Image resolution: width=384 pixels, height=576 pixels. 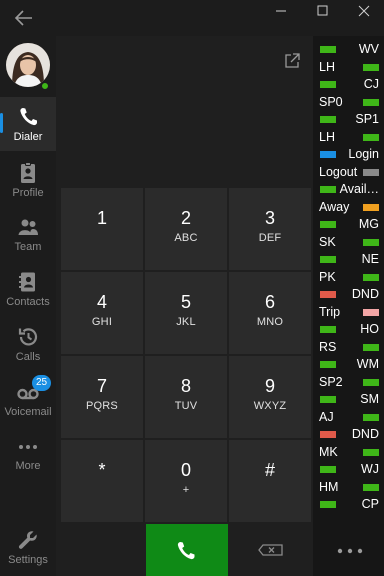 What do you see at coordinates (368, 224) in the screenshot?
I see `status-label: MG` at bounding box center [368, 224].